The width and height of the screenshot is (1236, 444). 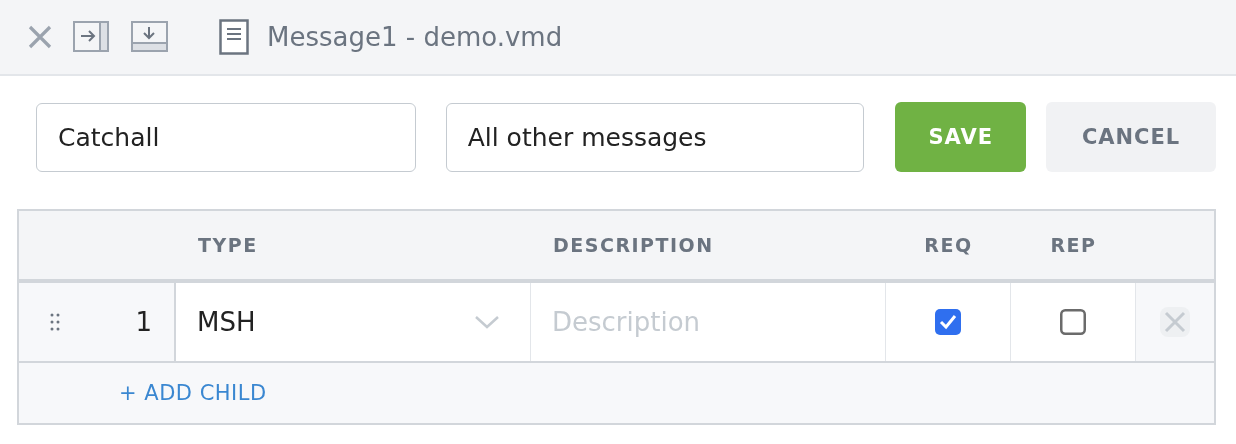 What do you see at coordinates (234, 37) in the screenshot?
I see `document-icon` at bounding box center [234, 37].